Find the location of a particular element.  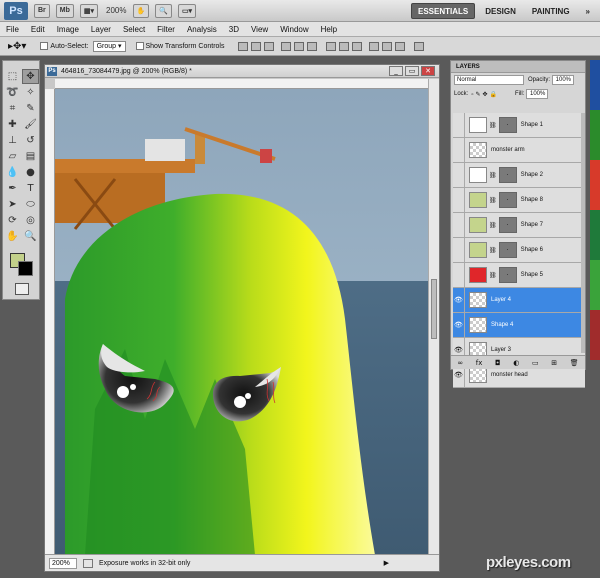

vertical-scrollbar is located at coordinates (433, 317).